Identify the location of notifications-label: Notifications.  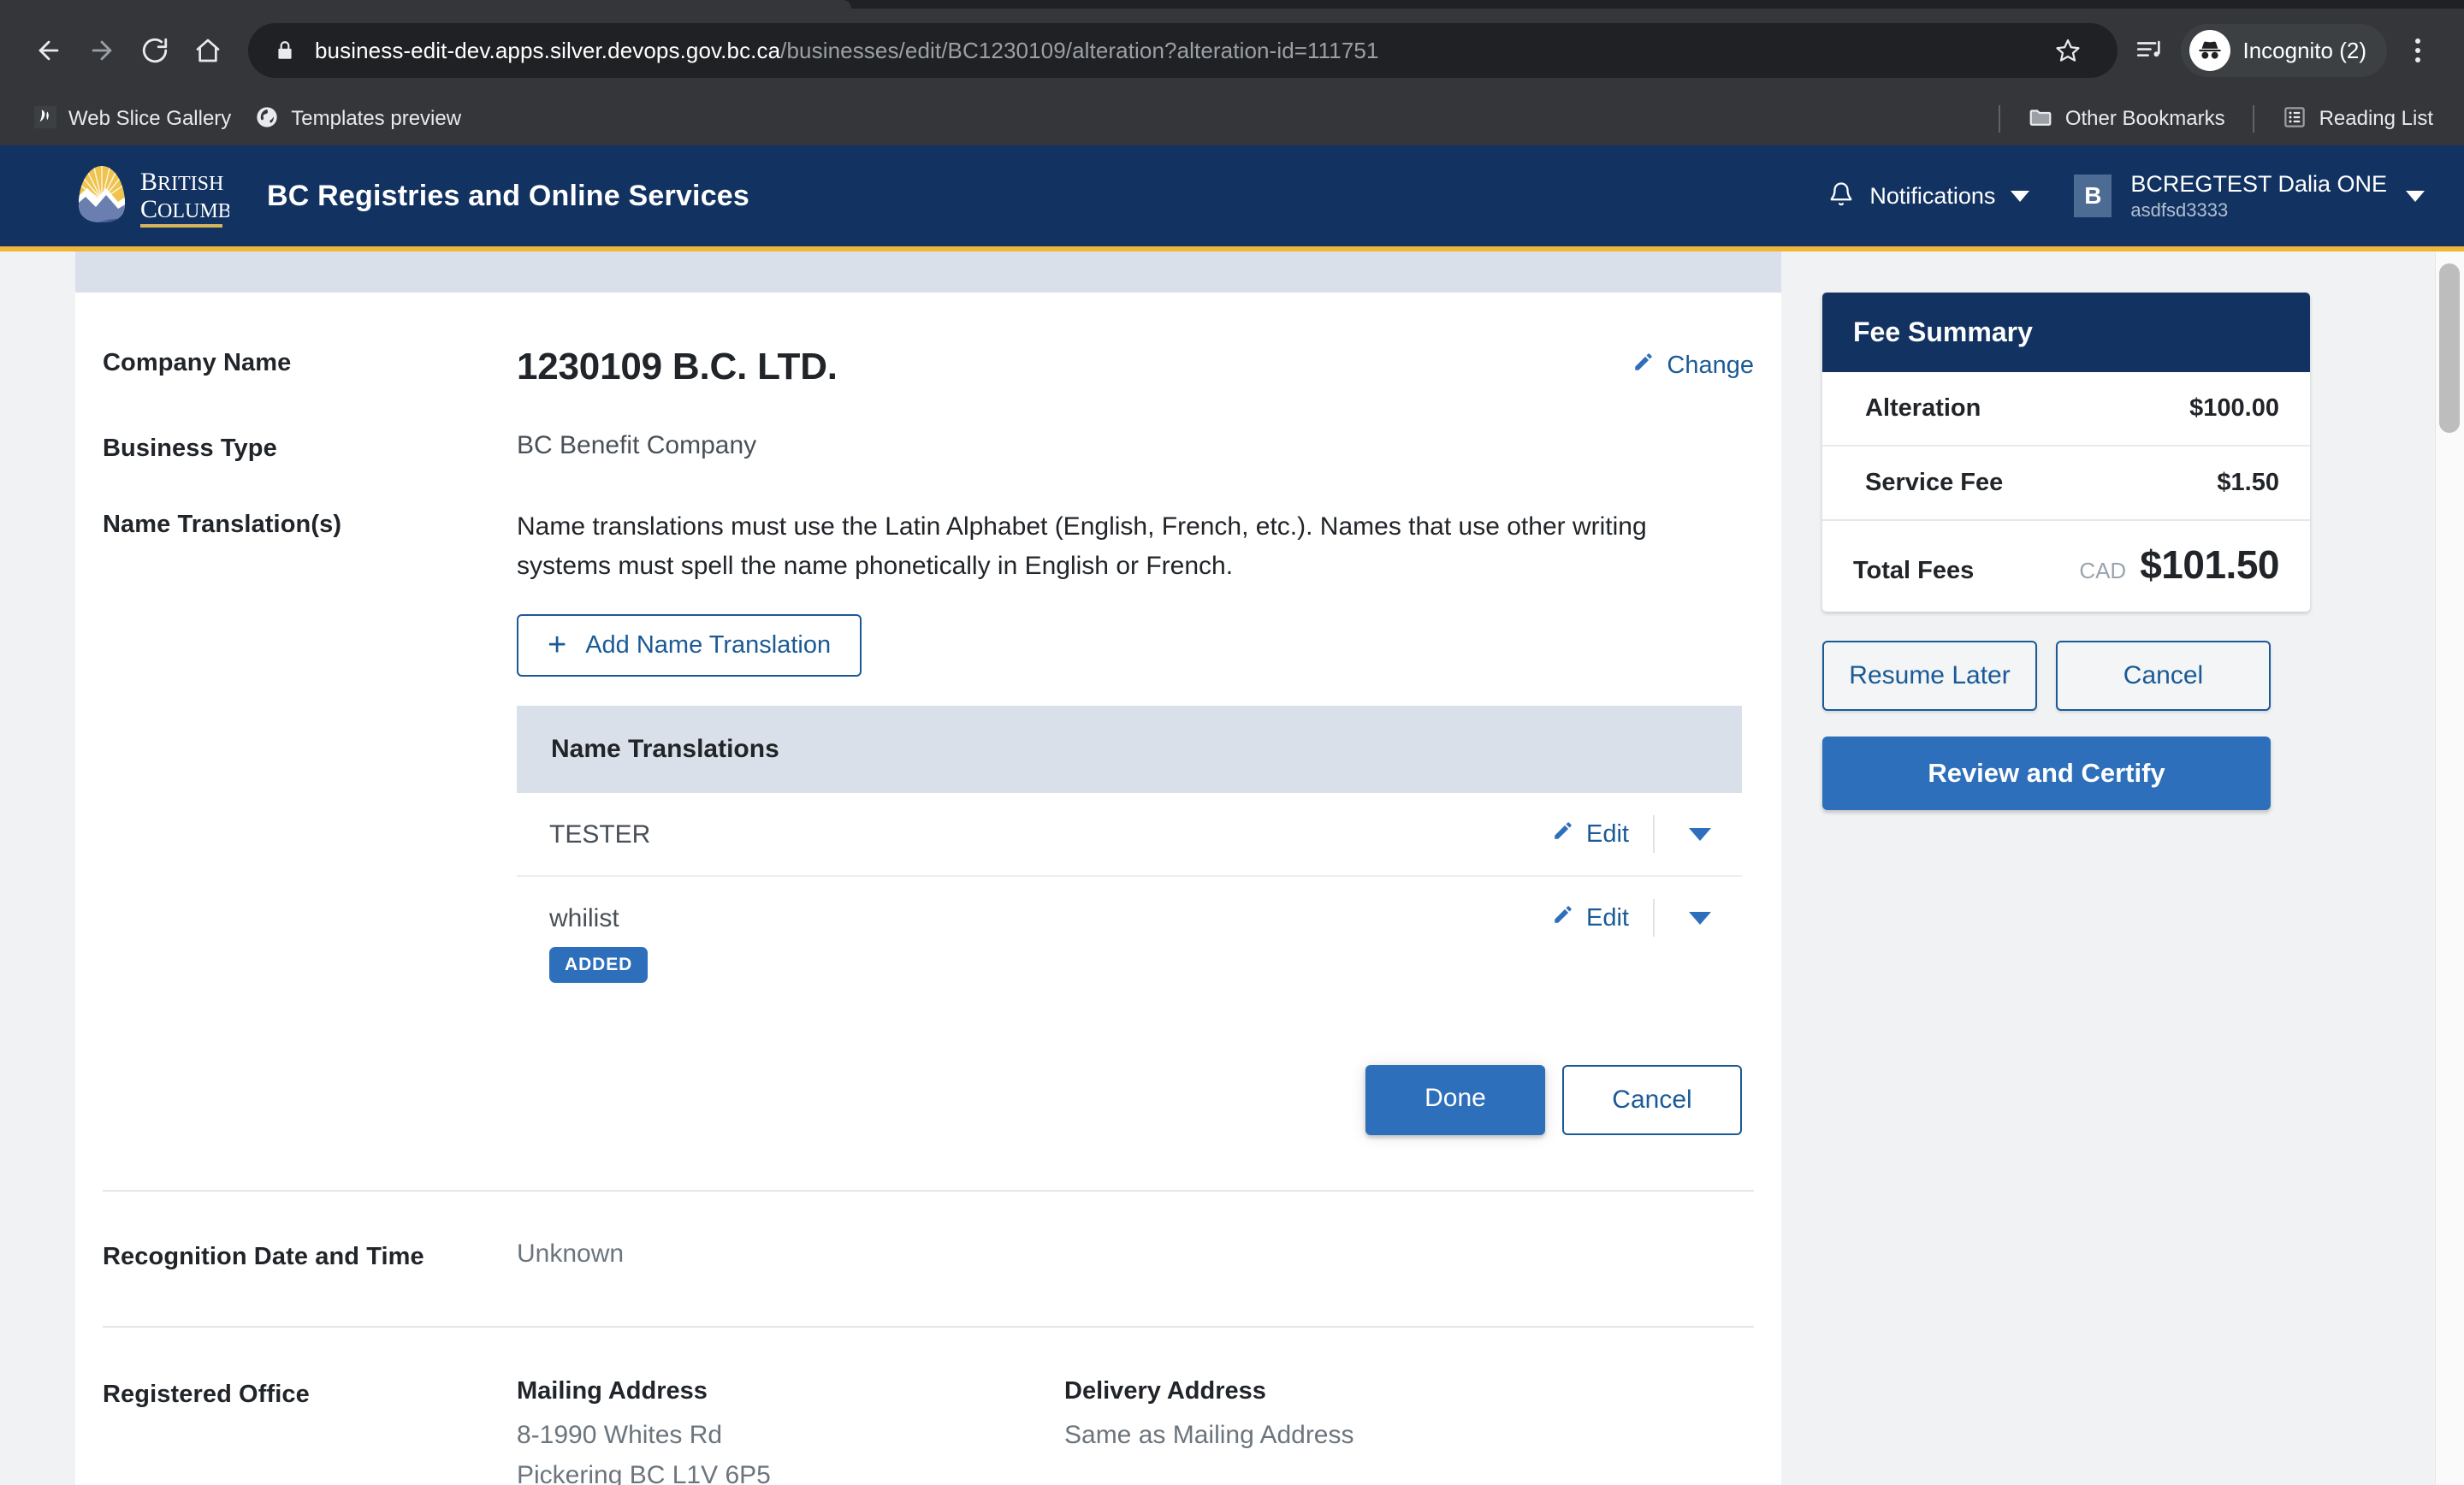
(1932, 195).